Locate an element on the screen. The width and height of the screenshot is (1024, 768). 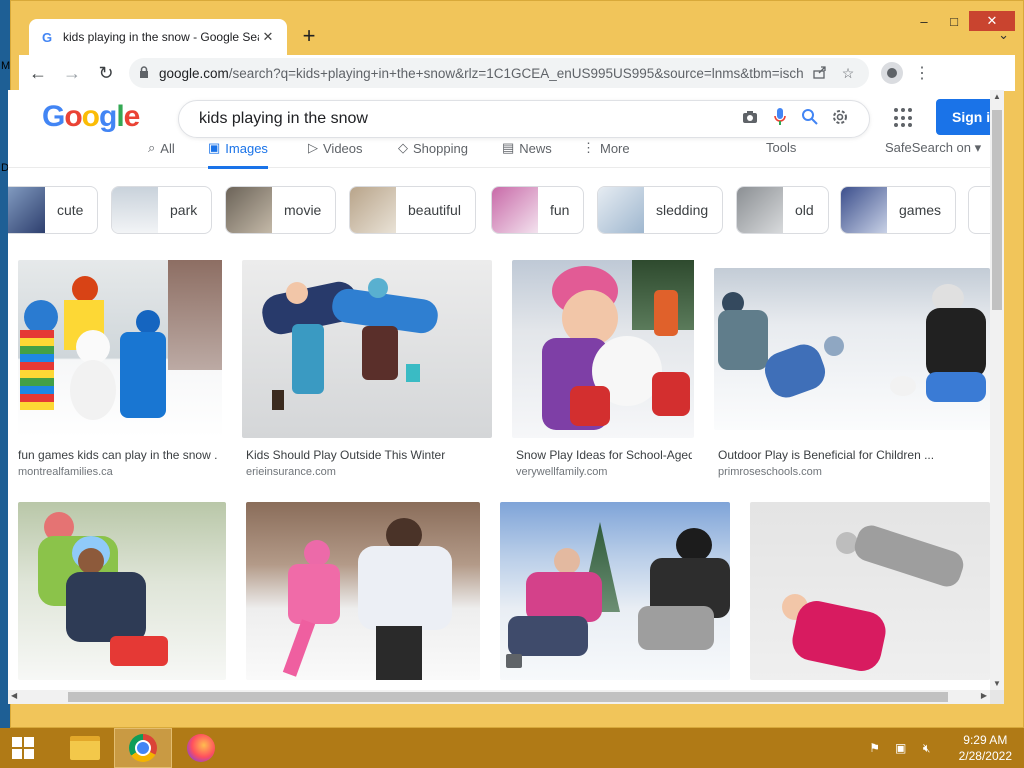
image-result-source: montrealfamilies.ca is located at coordinates (118, 472).